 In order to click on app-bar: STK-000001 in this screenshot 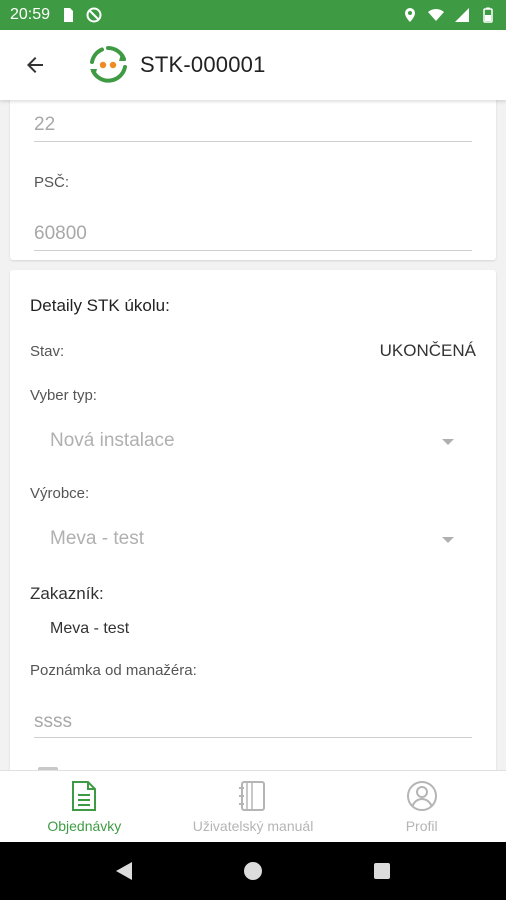, I will do `click(253, 65)`.